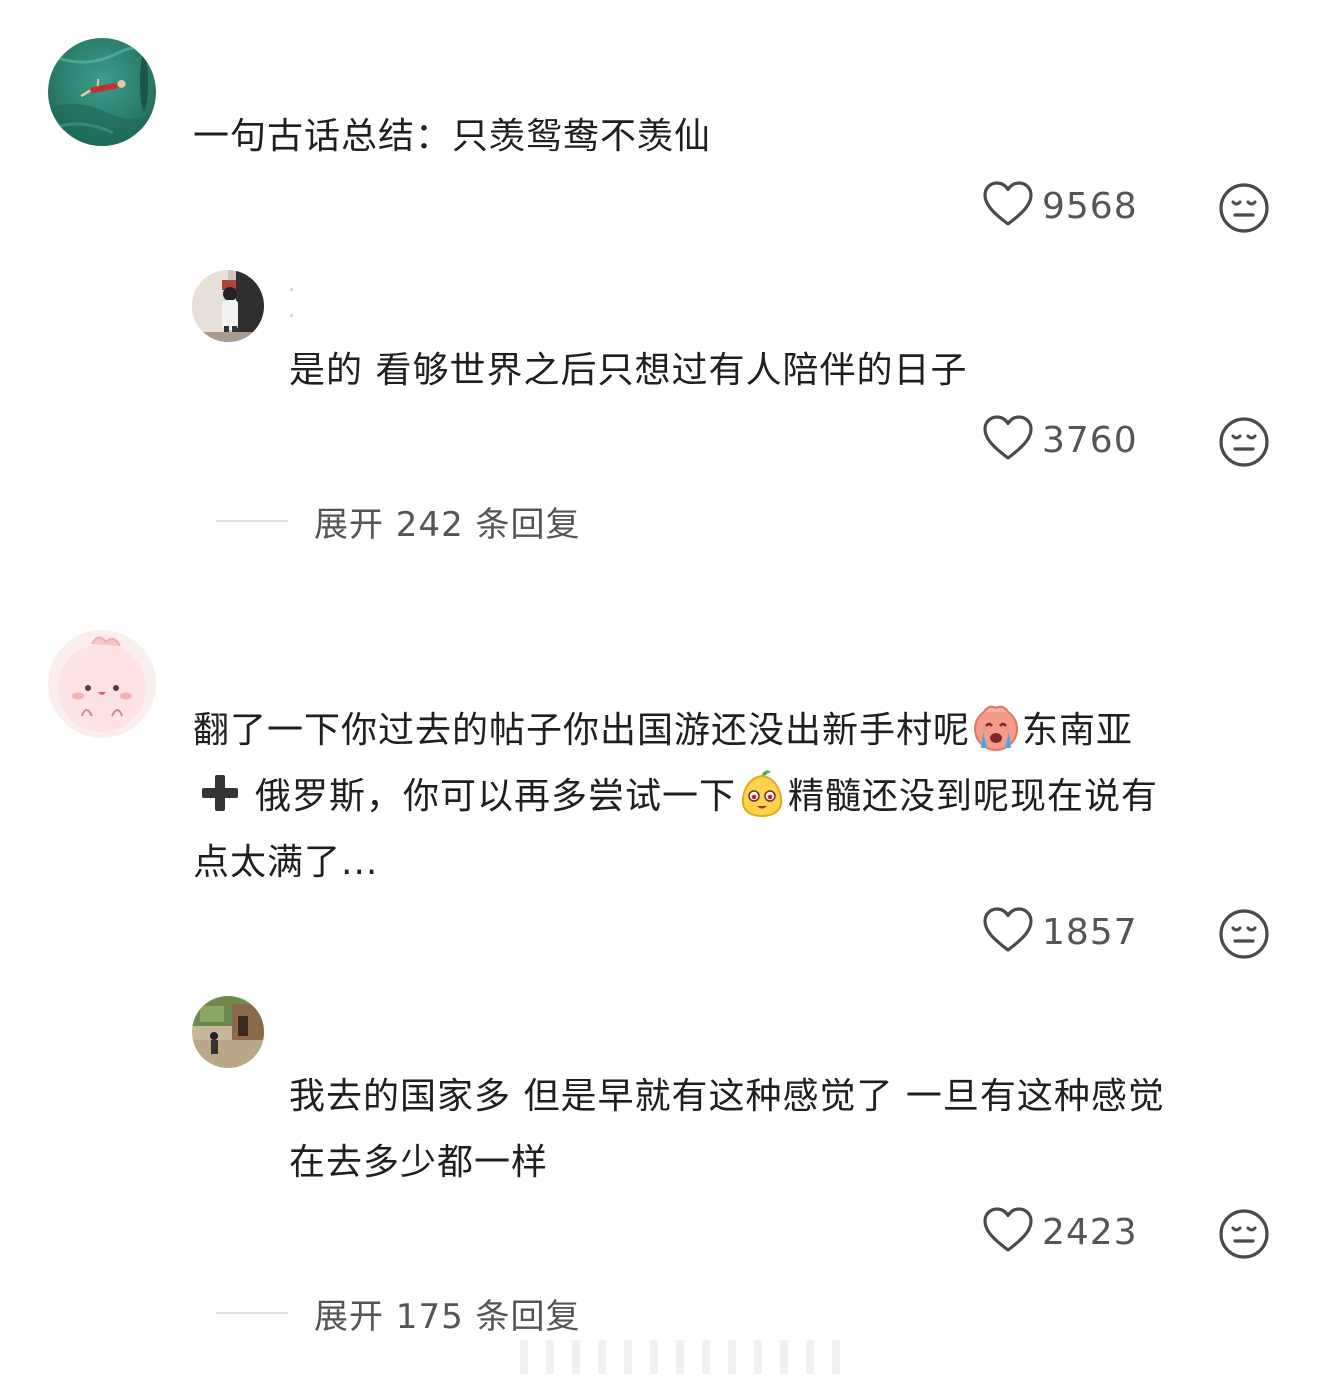 The width and height of the screenshot is (1320, 1388). I want to click on like-count: 2423, so click(1090, 1232).